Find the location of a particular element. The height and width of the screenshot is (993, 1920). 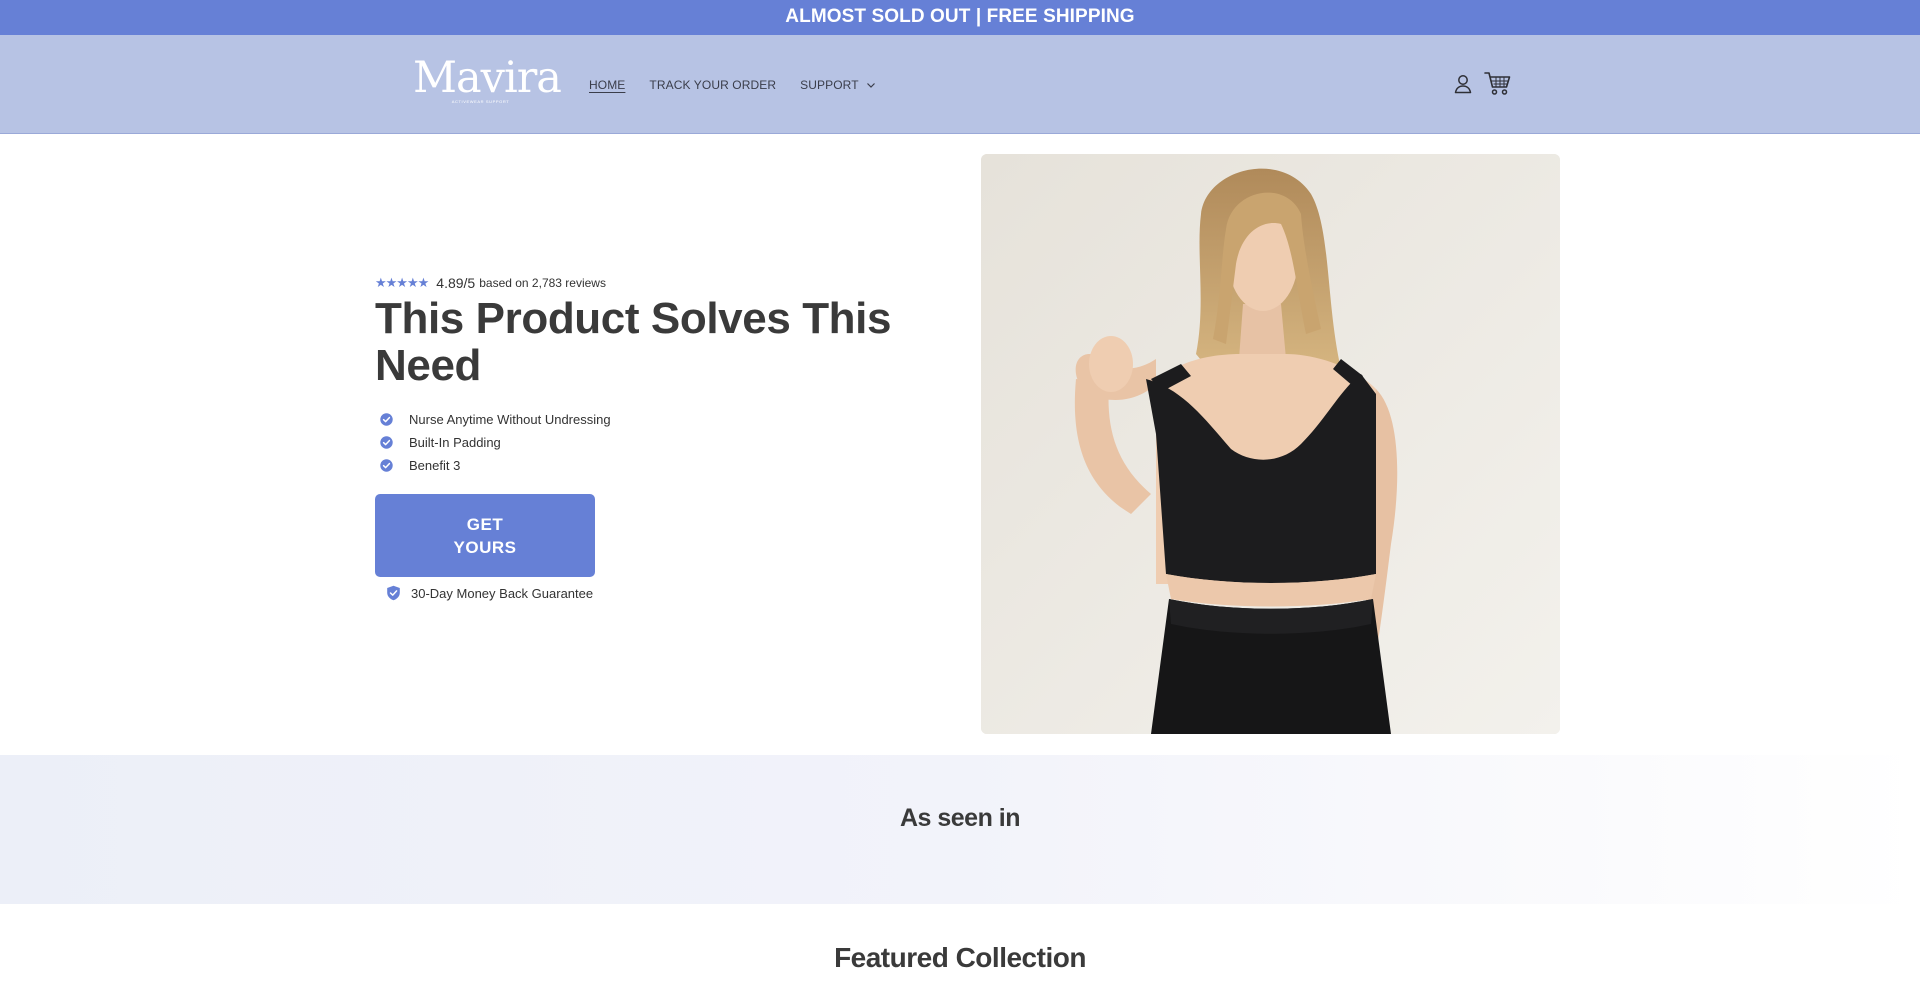

benefit-item: Built-In Padding is located at coordinates (495, 442).